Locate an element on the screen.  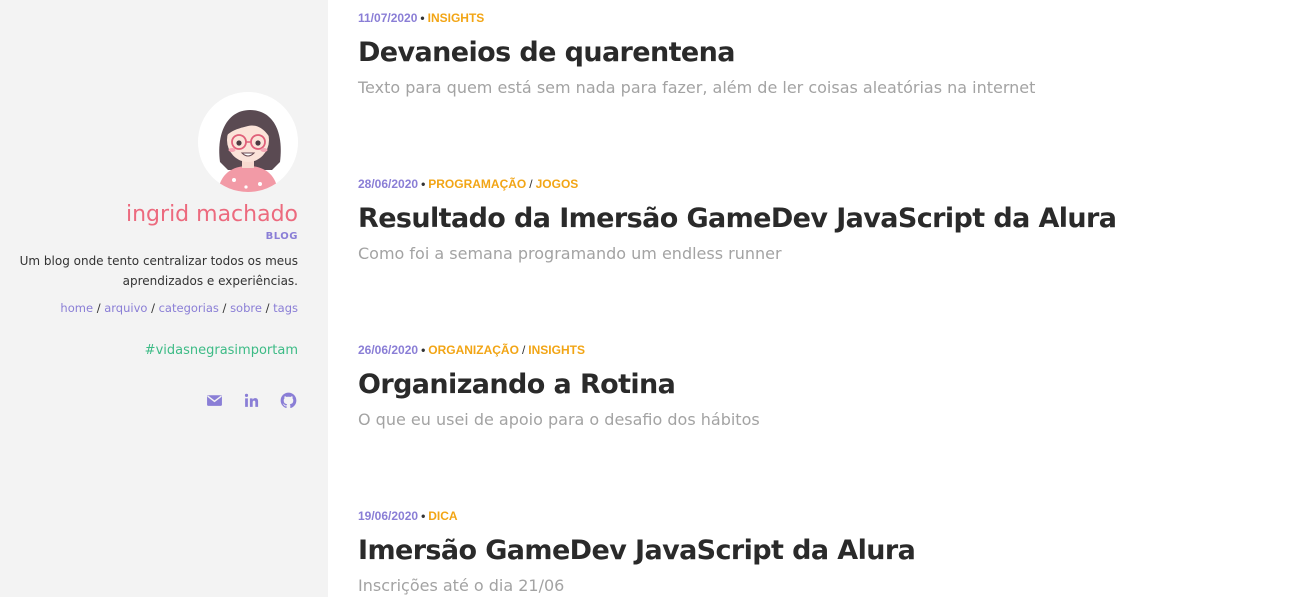
blog-label: BLOG is located at coordinates (281, 236).